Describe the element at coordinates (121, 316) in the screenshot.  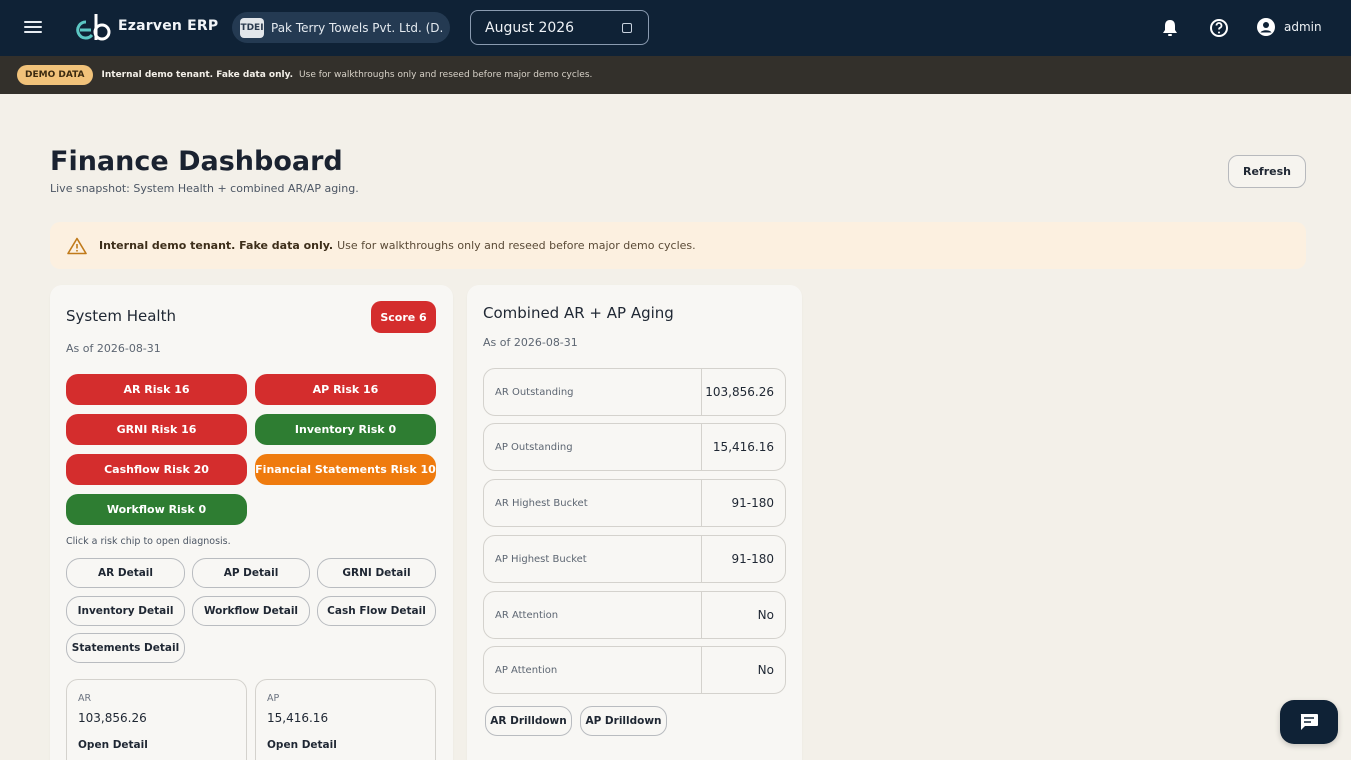
I see `system-health-title: System Health` at that location.